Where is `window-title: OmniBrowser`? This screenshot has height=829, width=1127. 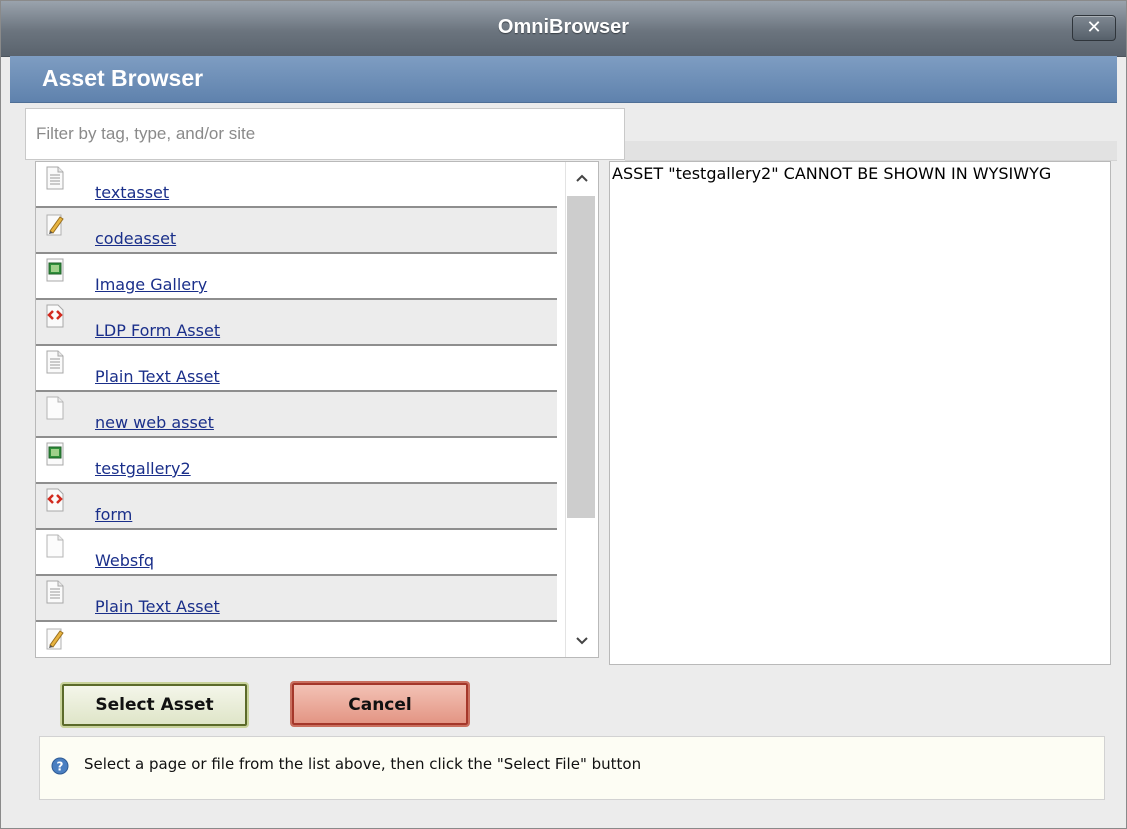 window-title: OmniBrowser is located at coordinates (563, 27).